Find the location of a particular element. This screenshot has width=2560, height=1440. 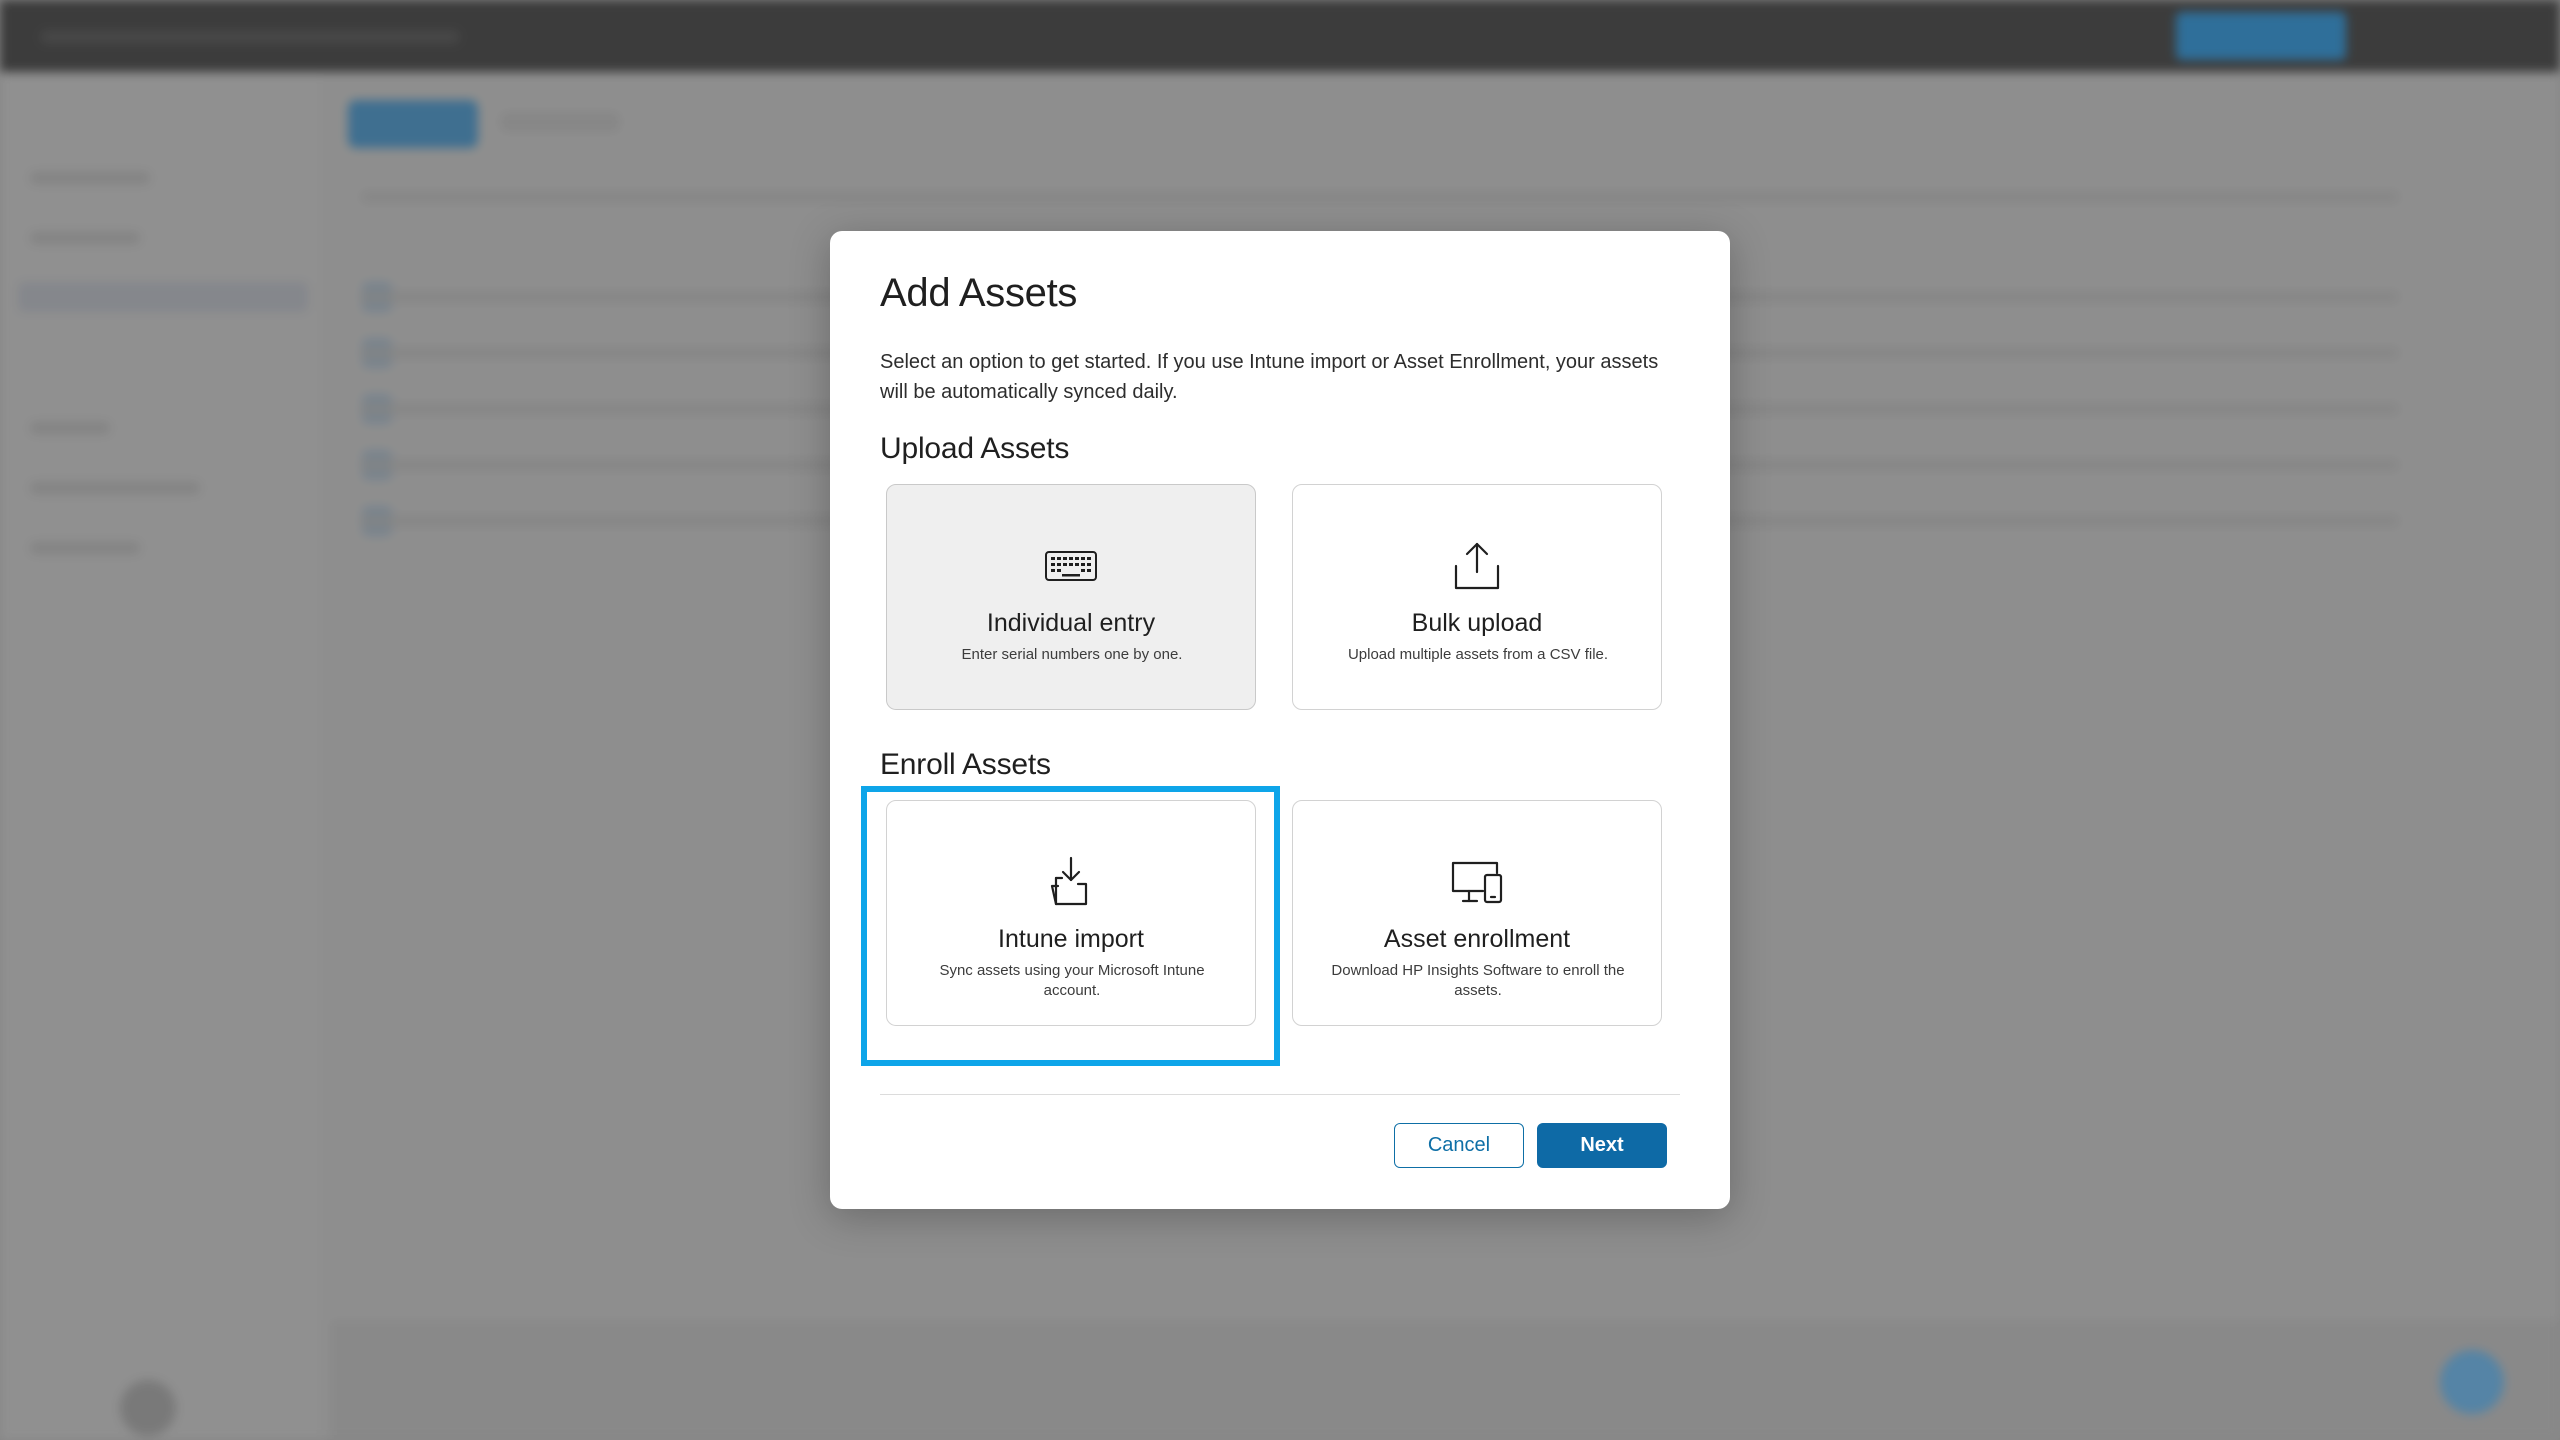

keyboard-icon is located at coordinates (1071, 566).